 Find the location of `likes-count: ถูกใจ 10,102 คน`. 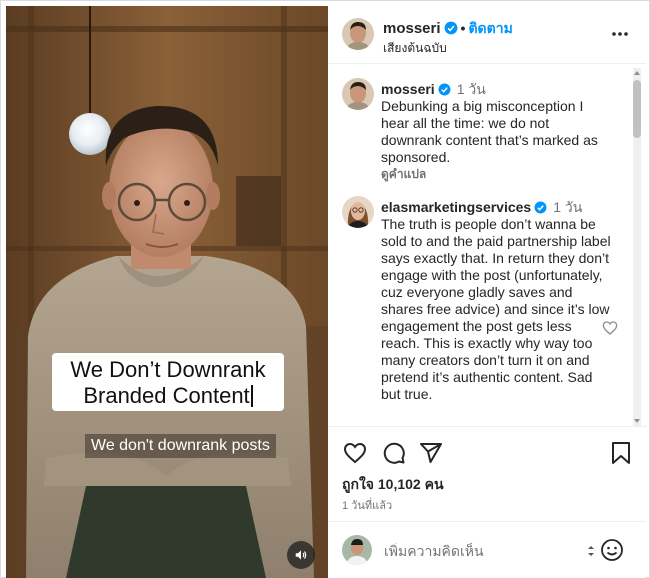

likes-count: ถูกใจ 10,102 คน is located at coordinates (393, 485).